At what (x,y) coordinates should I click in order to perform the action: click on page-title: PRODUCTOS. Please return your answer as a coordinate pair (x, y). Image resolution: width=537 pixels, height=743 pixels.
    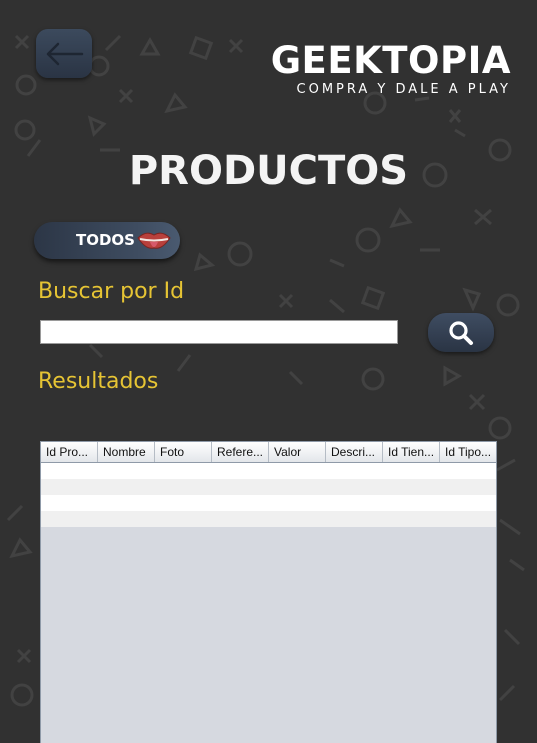
    Looking at the image, I should click on (268, 171).